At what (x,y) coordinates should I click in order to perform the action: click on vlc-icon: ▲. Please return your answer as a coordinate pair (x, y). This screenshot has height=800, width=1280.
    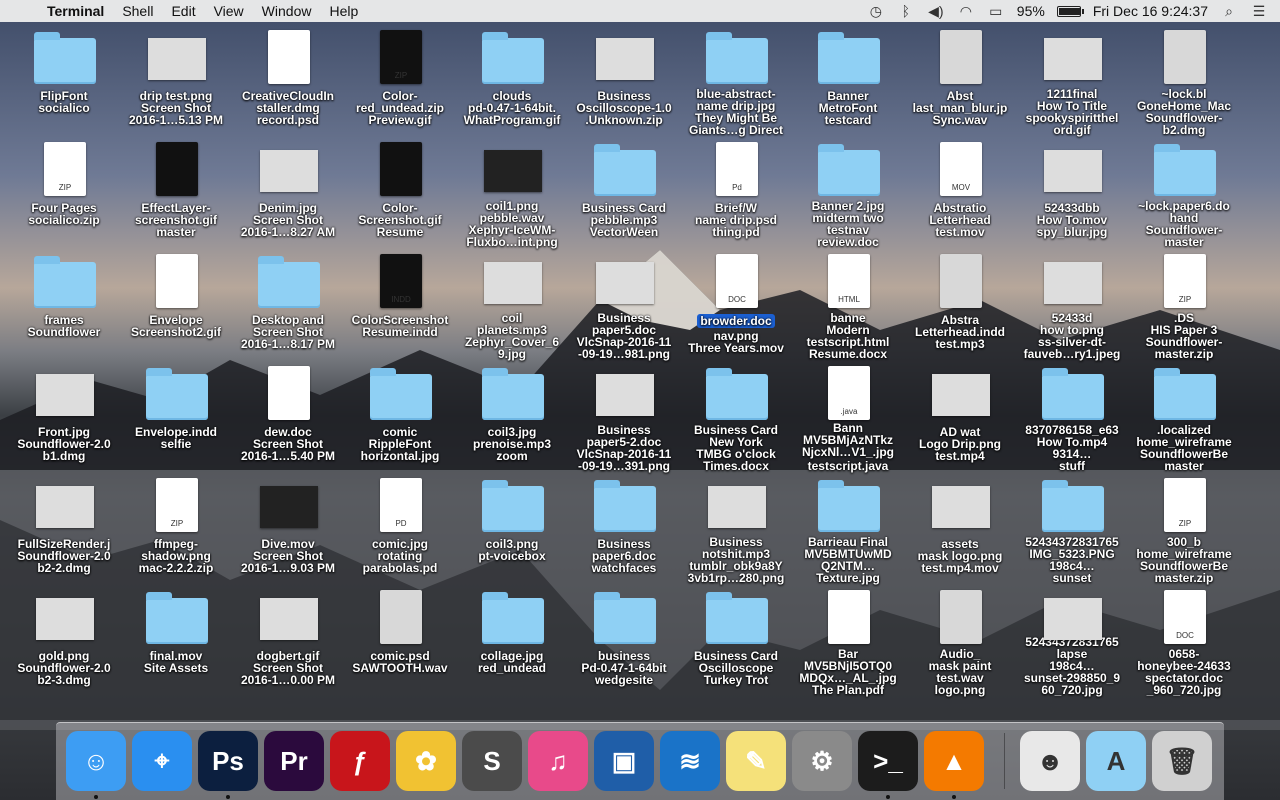
    Looking at the image, I should click on (954, 761).